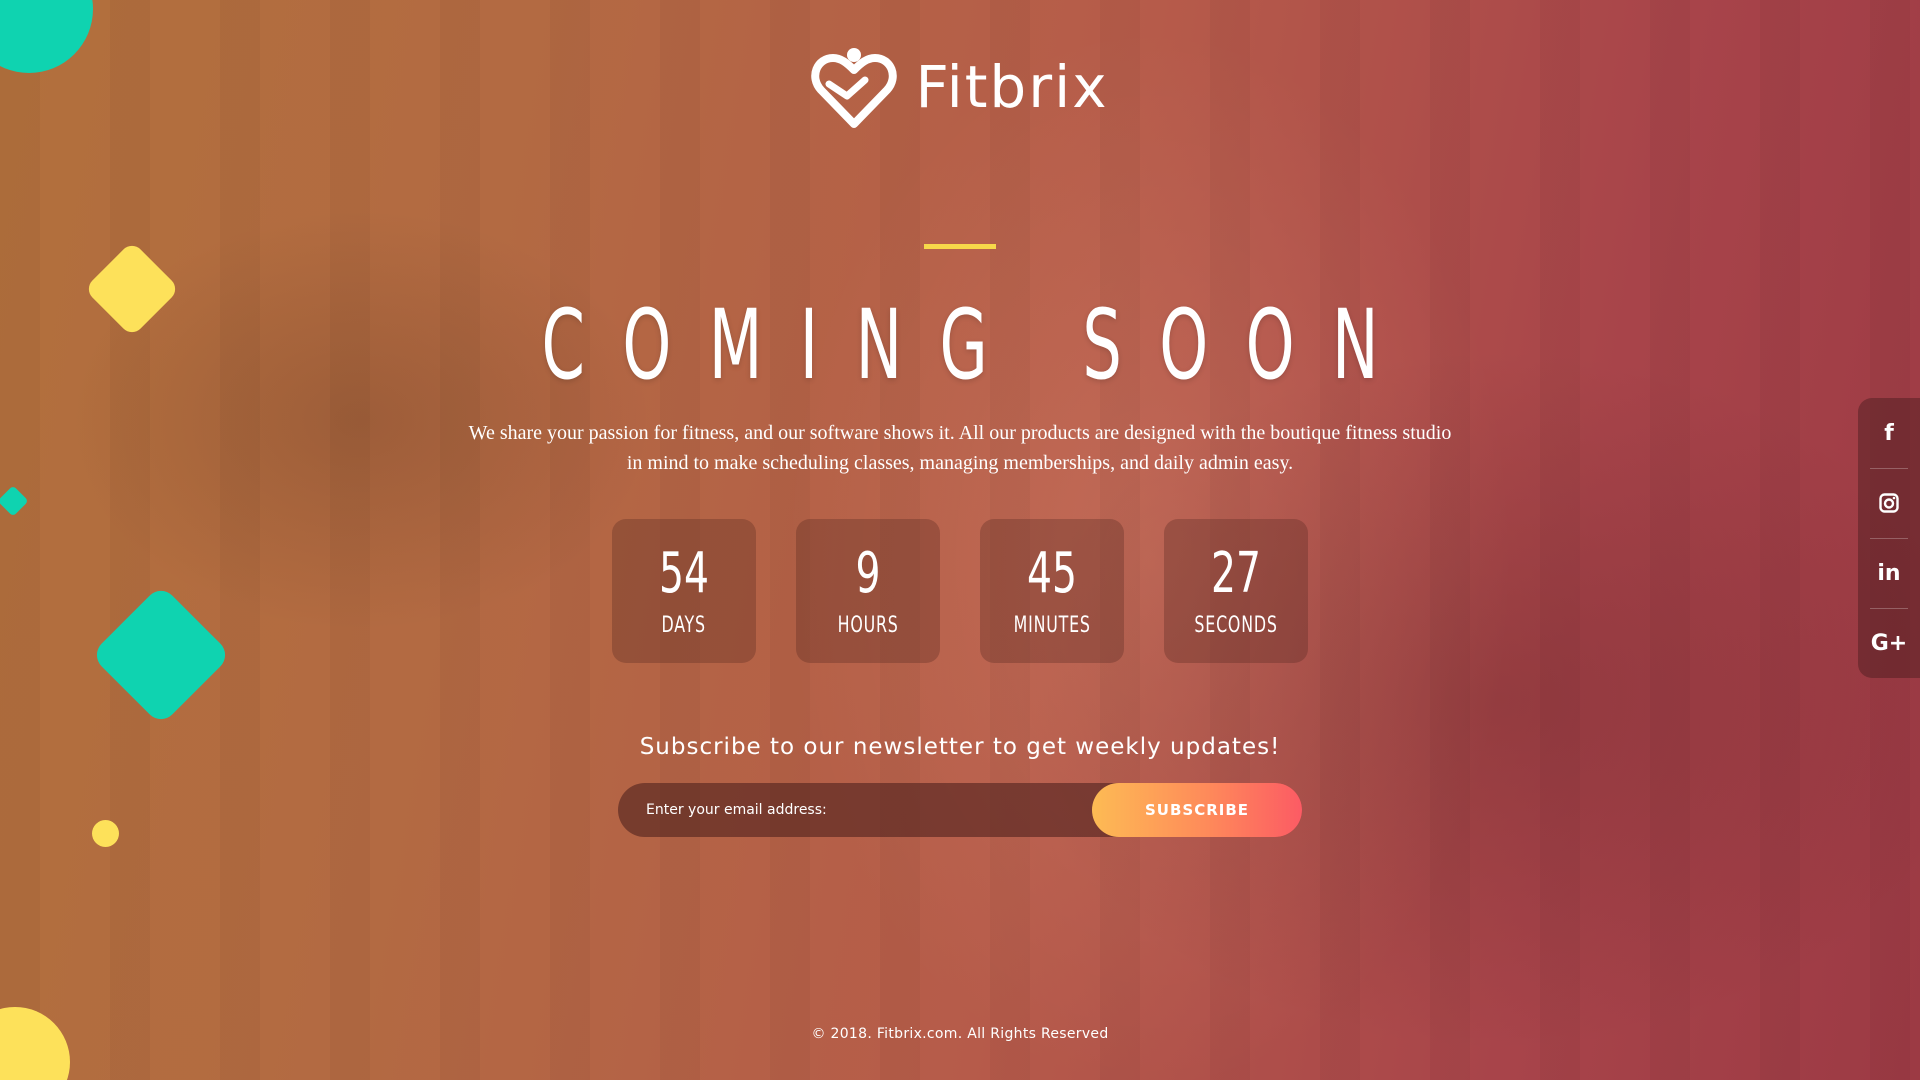  I want to click on logo: Fitbrix, so click(960, 87).